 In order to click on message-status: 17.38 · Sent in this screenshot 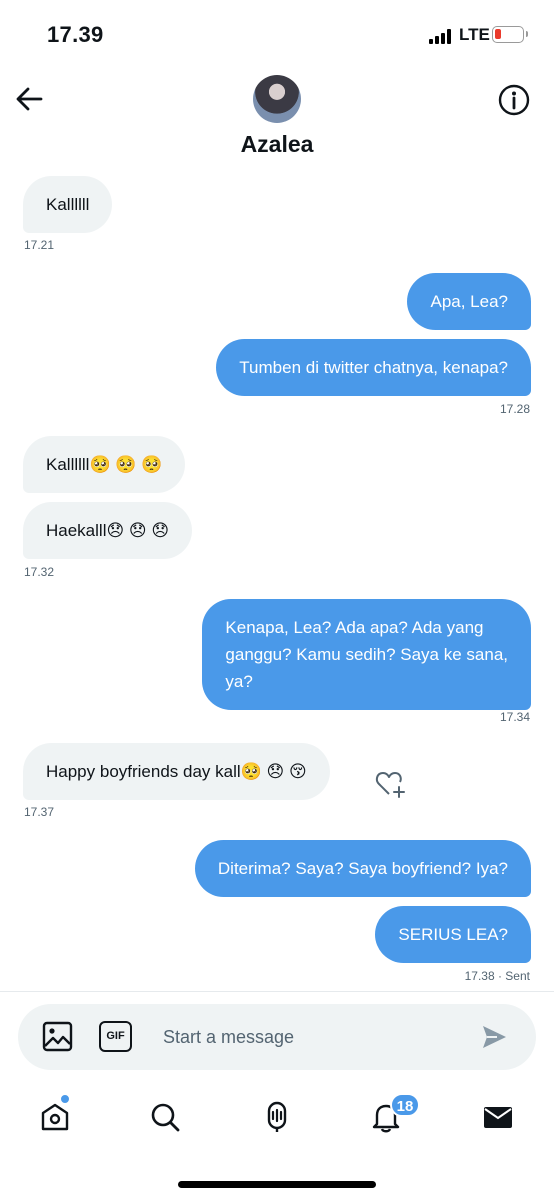, I will do `click(497, 976)`.